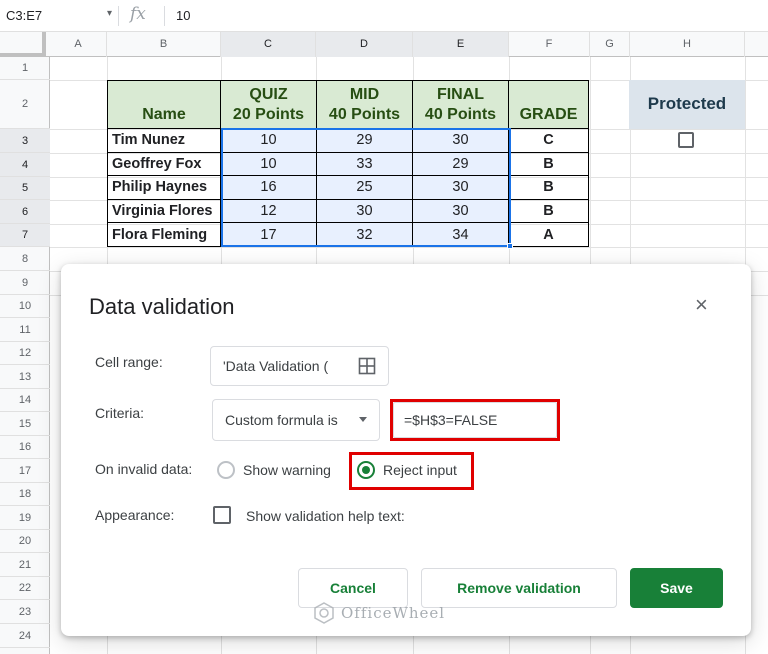 This screenshot has width=768, height=654. What do you see at coordinates (25, 235) in the screenshot?
I see `row-7: 7` at bounding box center [25, 235].